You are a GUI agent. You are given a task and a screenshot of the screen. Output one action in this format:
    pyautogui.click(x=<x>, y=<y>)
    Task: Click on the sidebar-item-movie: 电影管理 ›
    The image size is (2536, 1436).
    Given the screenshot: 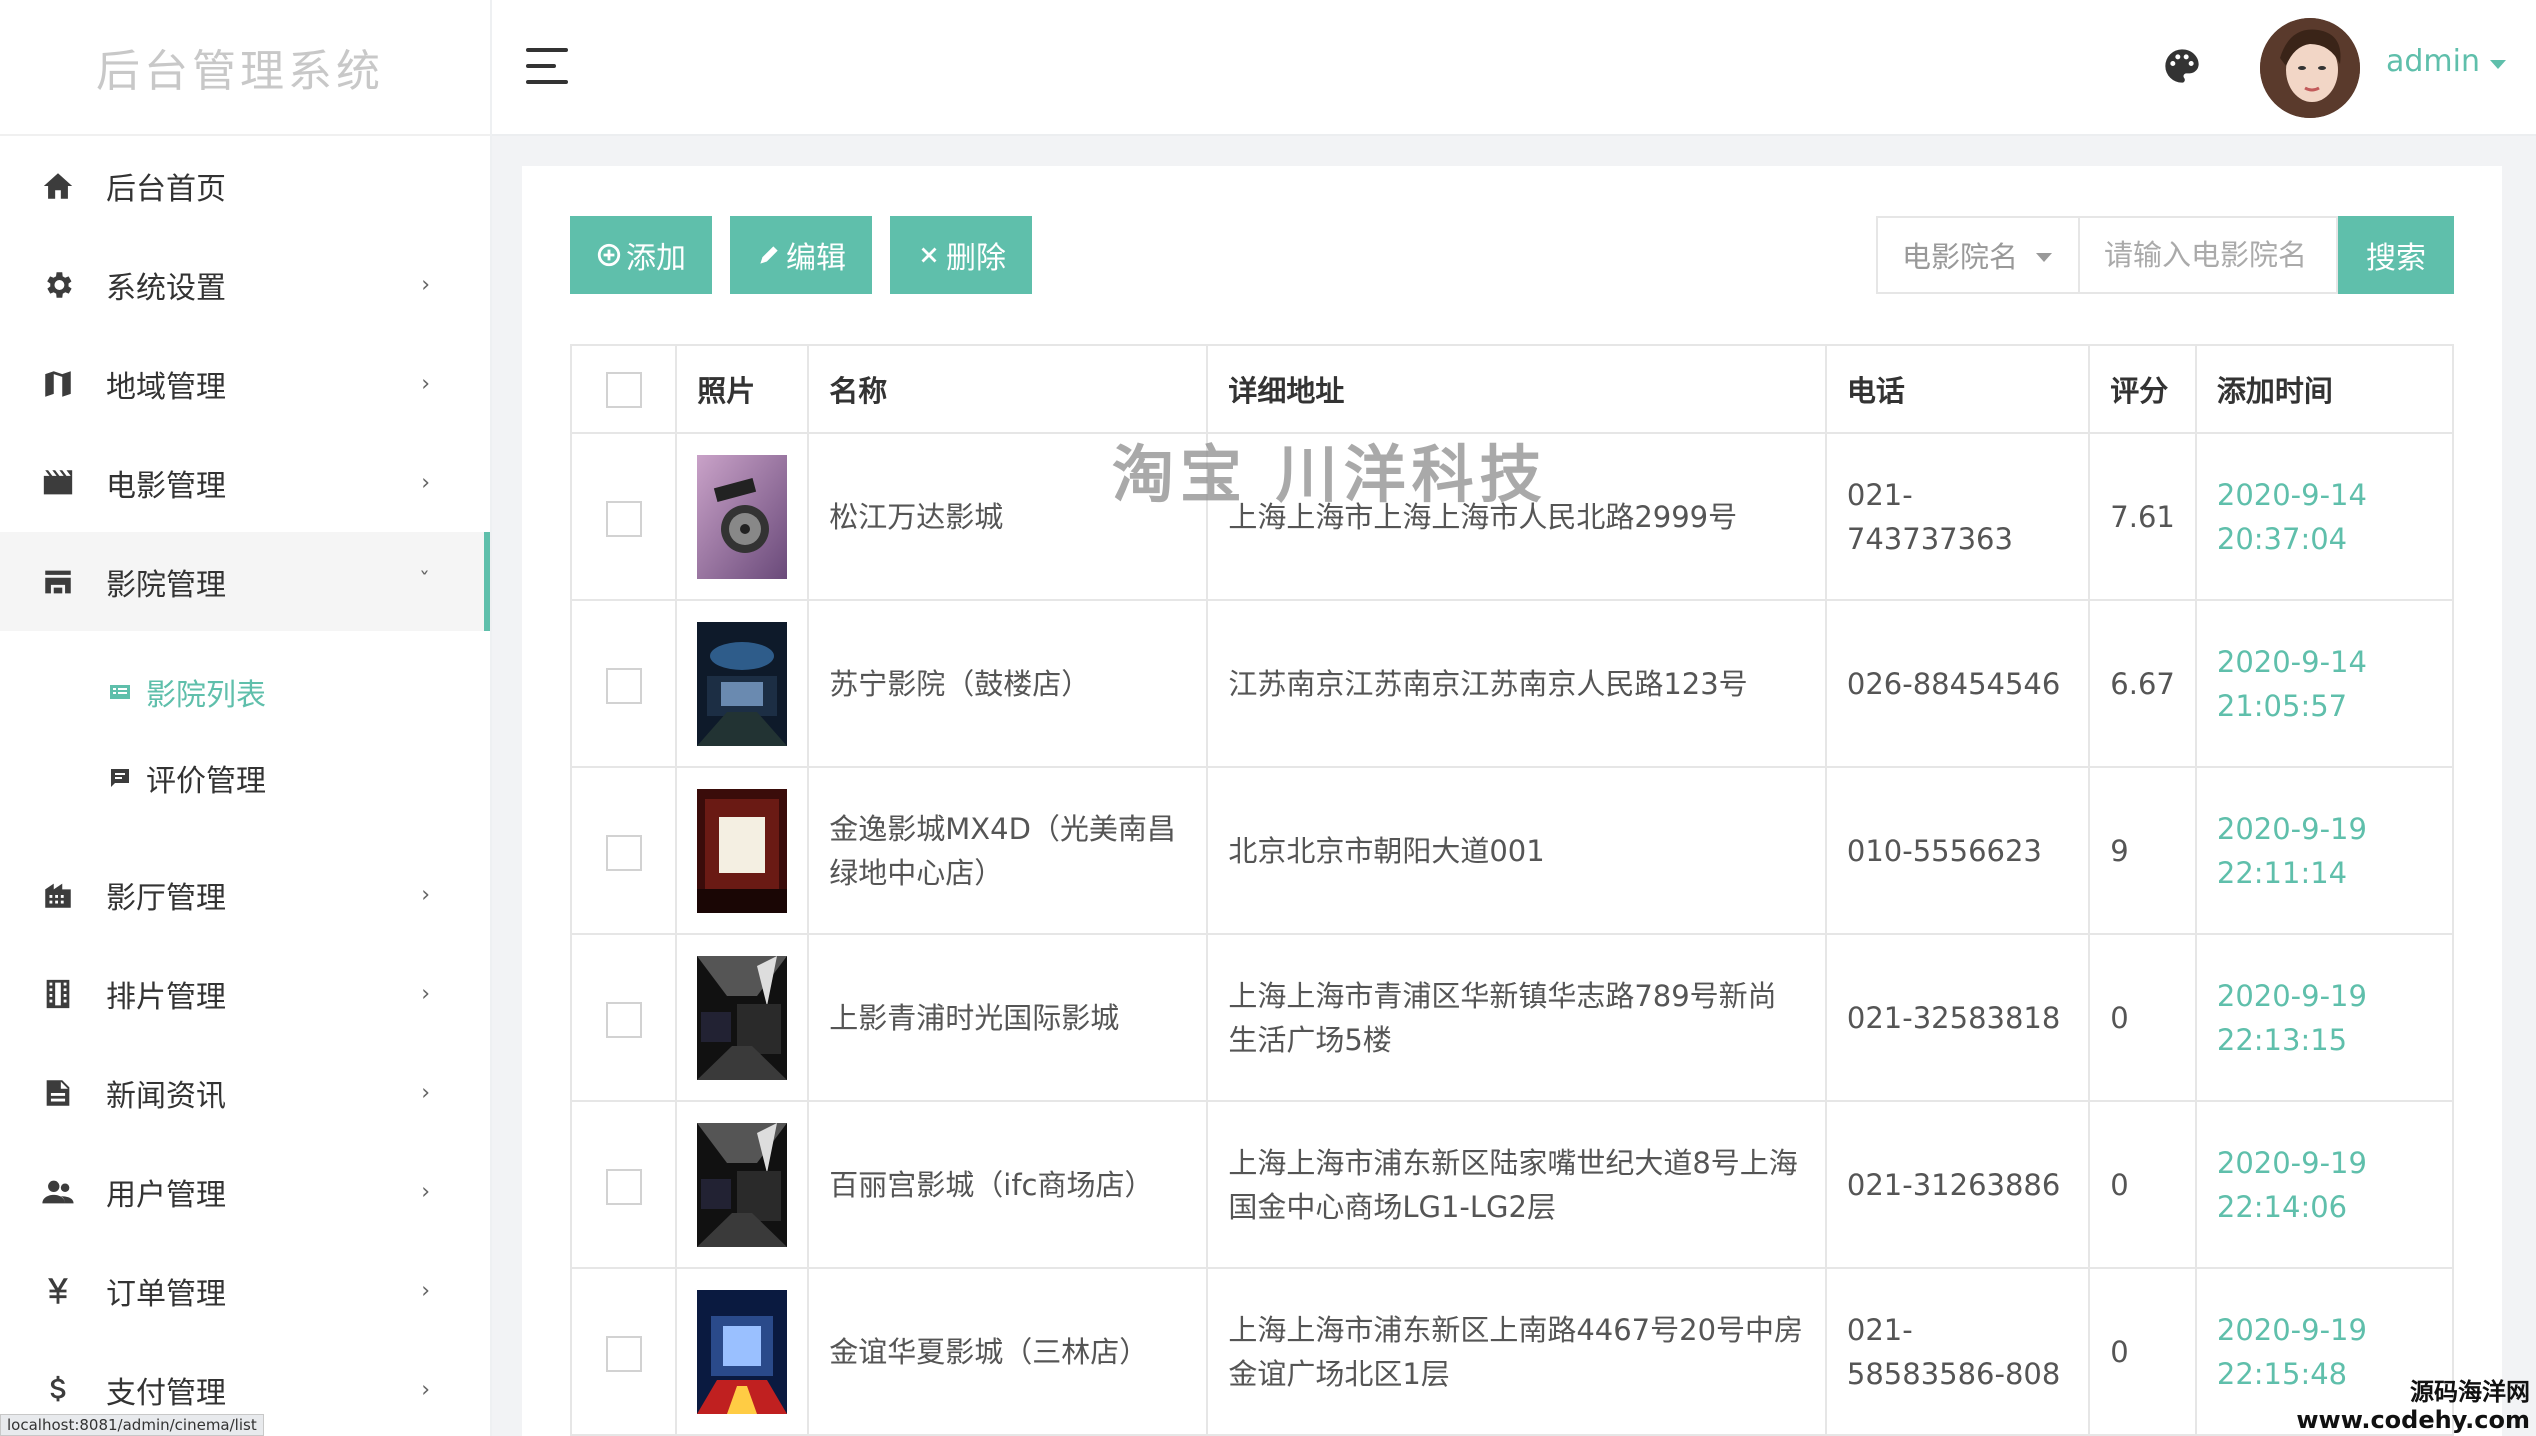 What is the action you would take?
    pyautogui.click(x=245, y=482)
    